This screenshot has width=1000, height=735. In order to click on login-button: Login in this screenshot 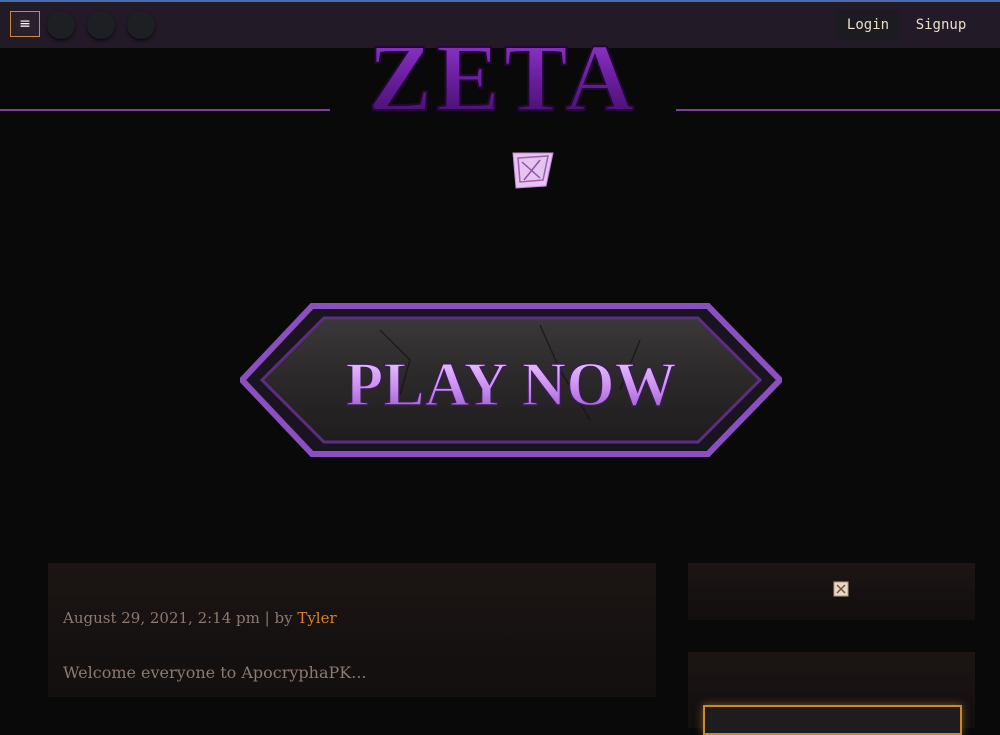, I will do `click(868, 25)`.